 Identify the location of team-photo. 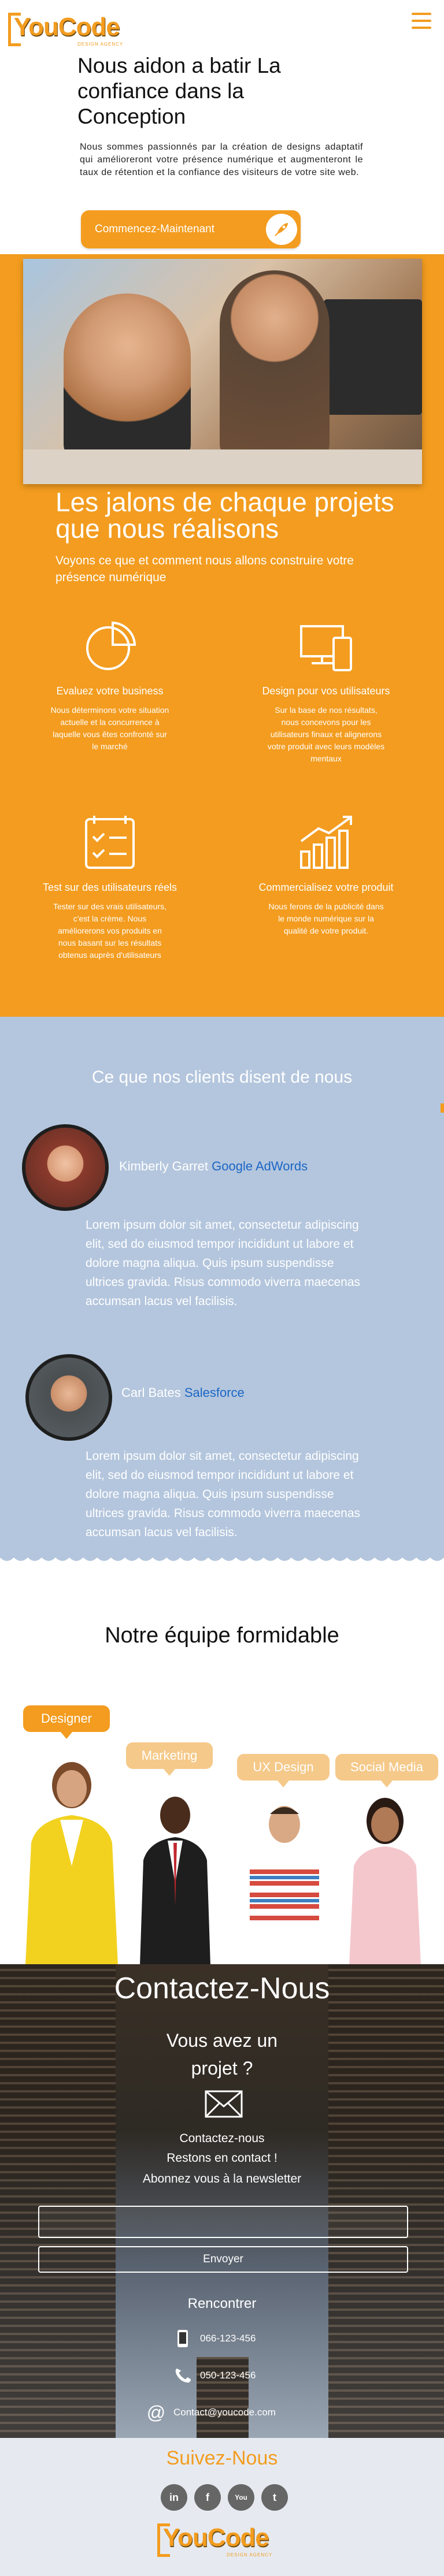
(223, 371).